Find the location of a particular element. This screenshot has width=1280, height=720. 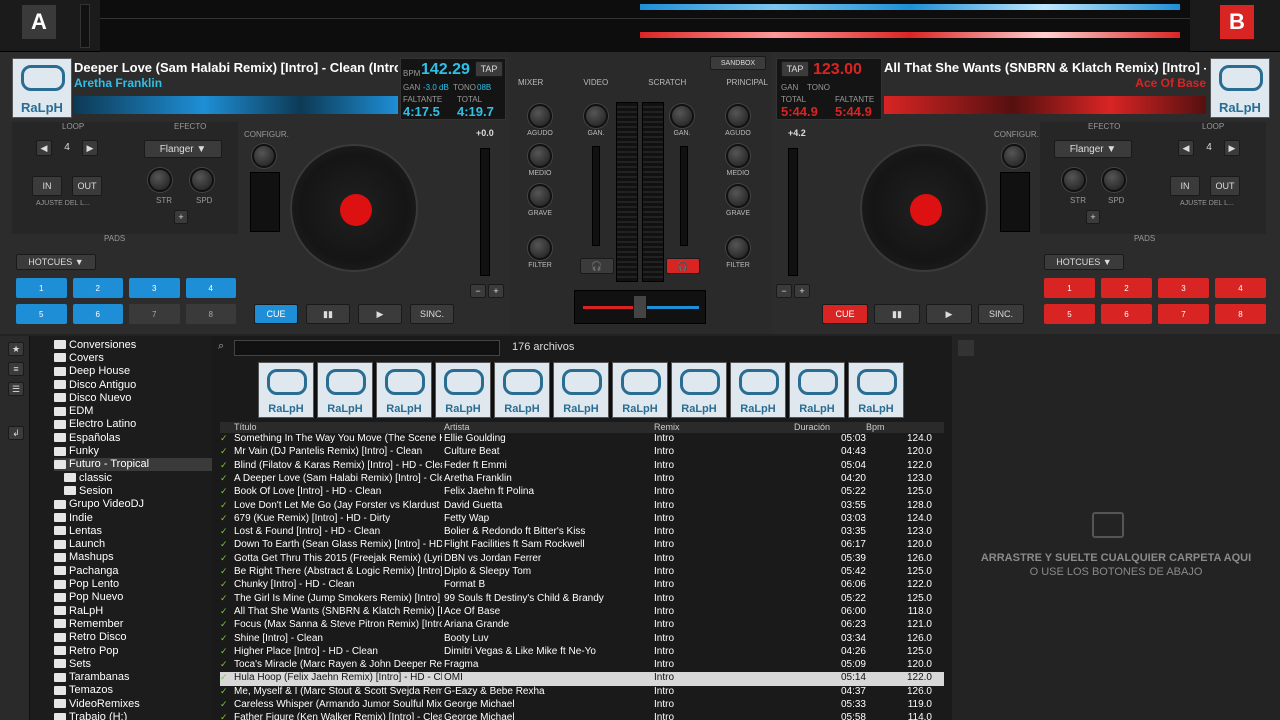

hotcues-select: HOTCUES ▼ is located at coordinates (56, 262).